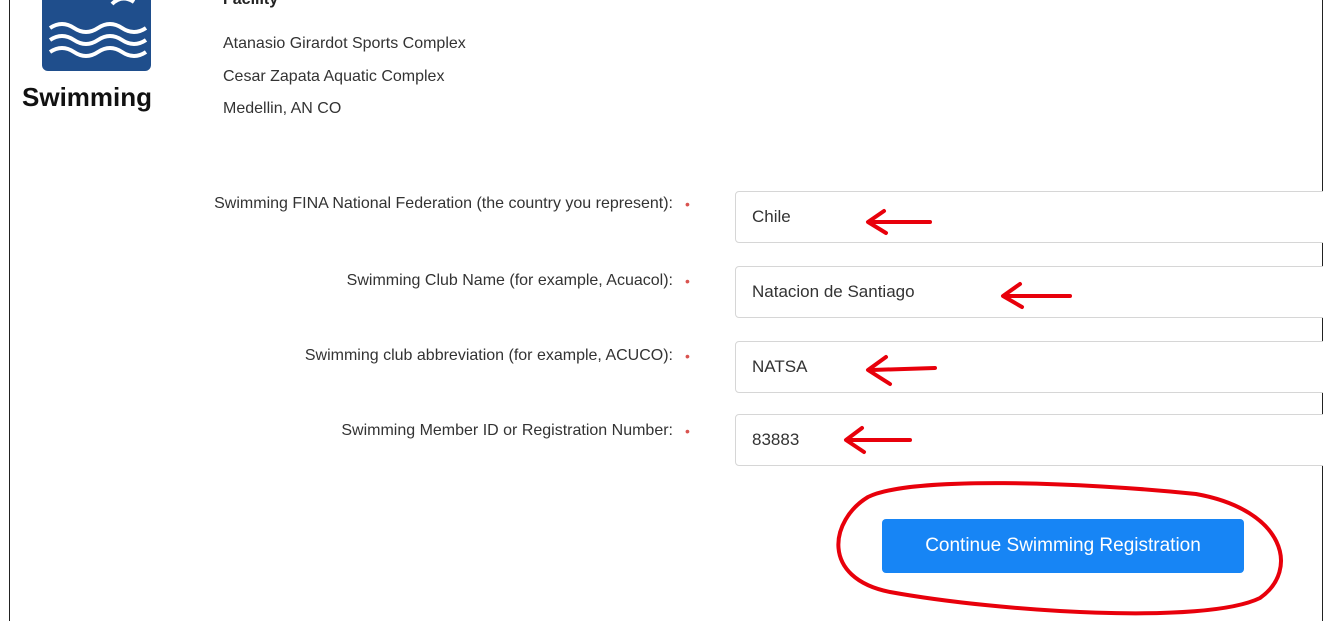 The image size is (1323, 621). I want to click on club-abbreviation-input, so click(1029, 367).